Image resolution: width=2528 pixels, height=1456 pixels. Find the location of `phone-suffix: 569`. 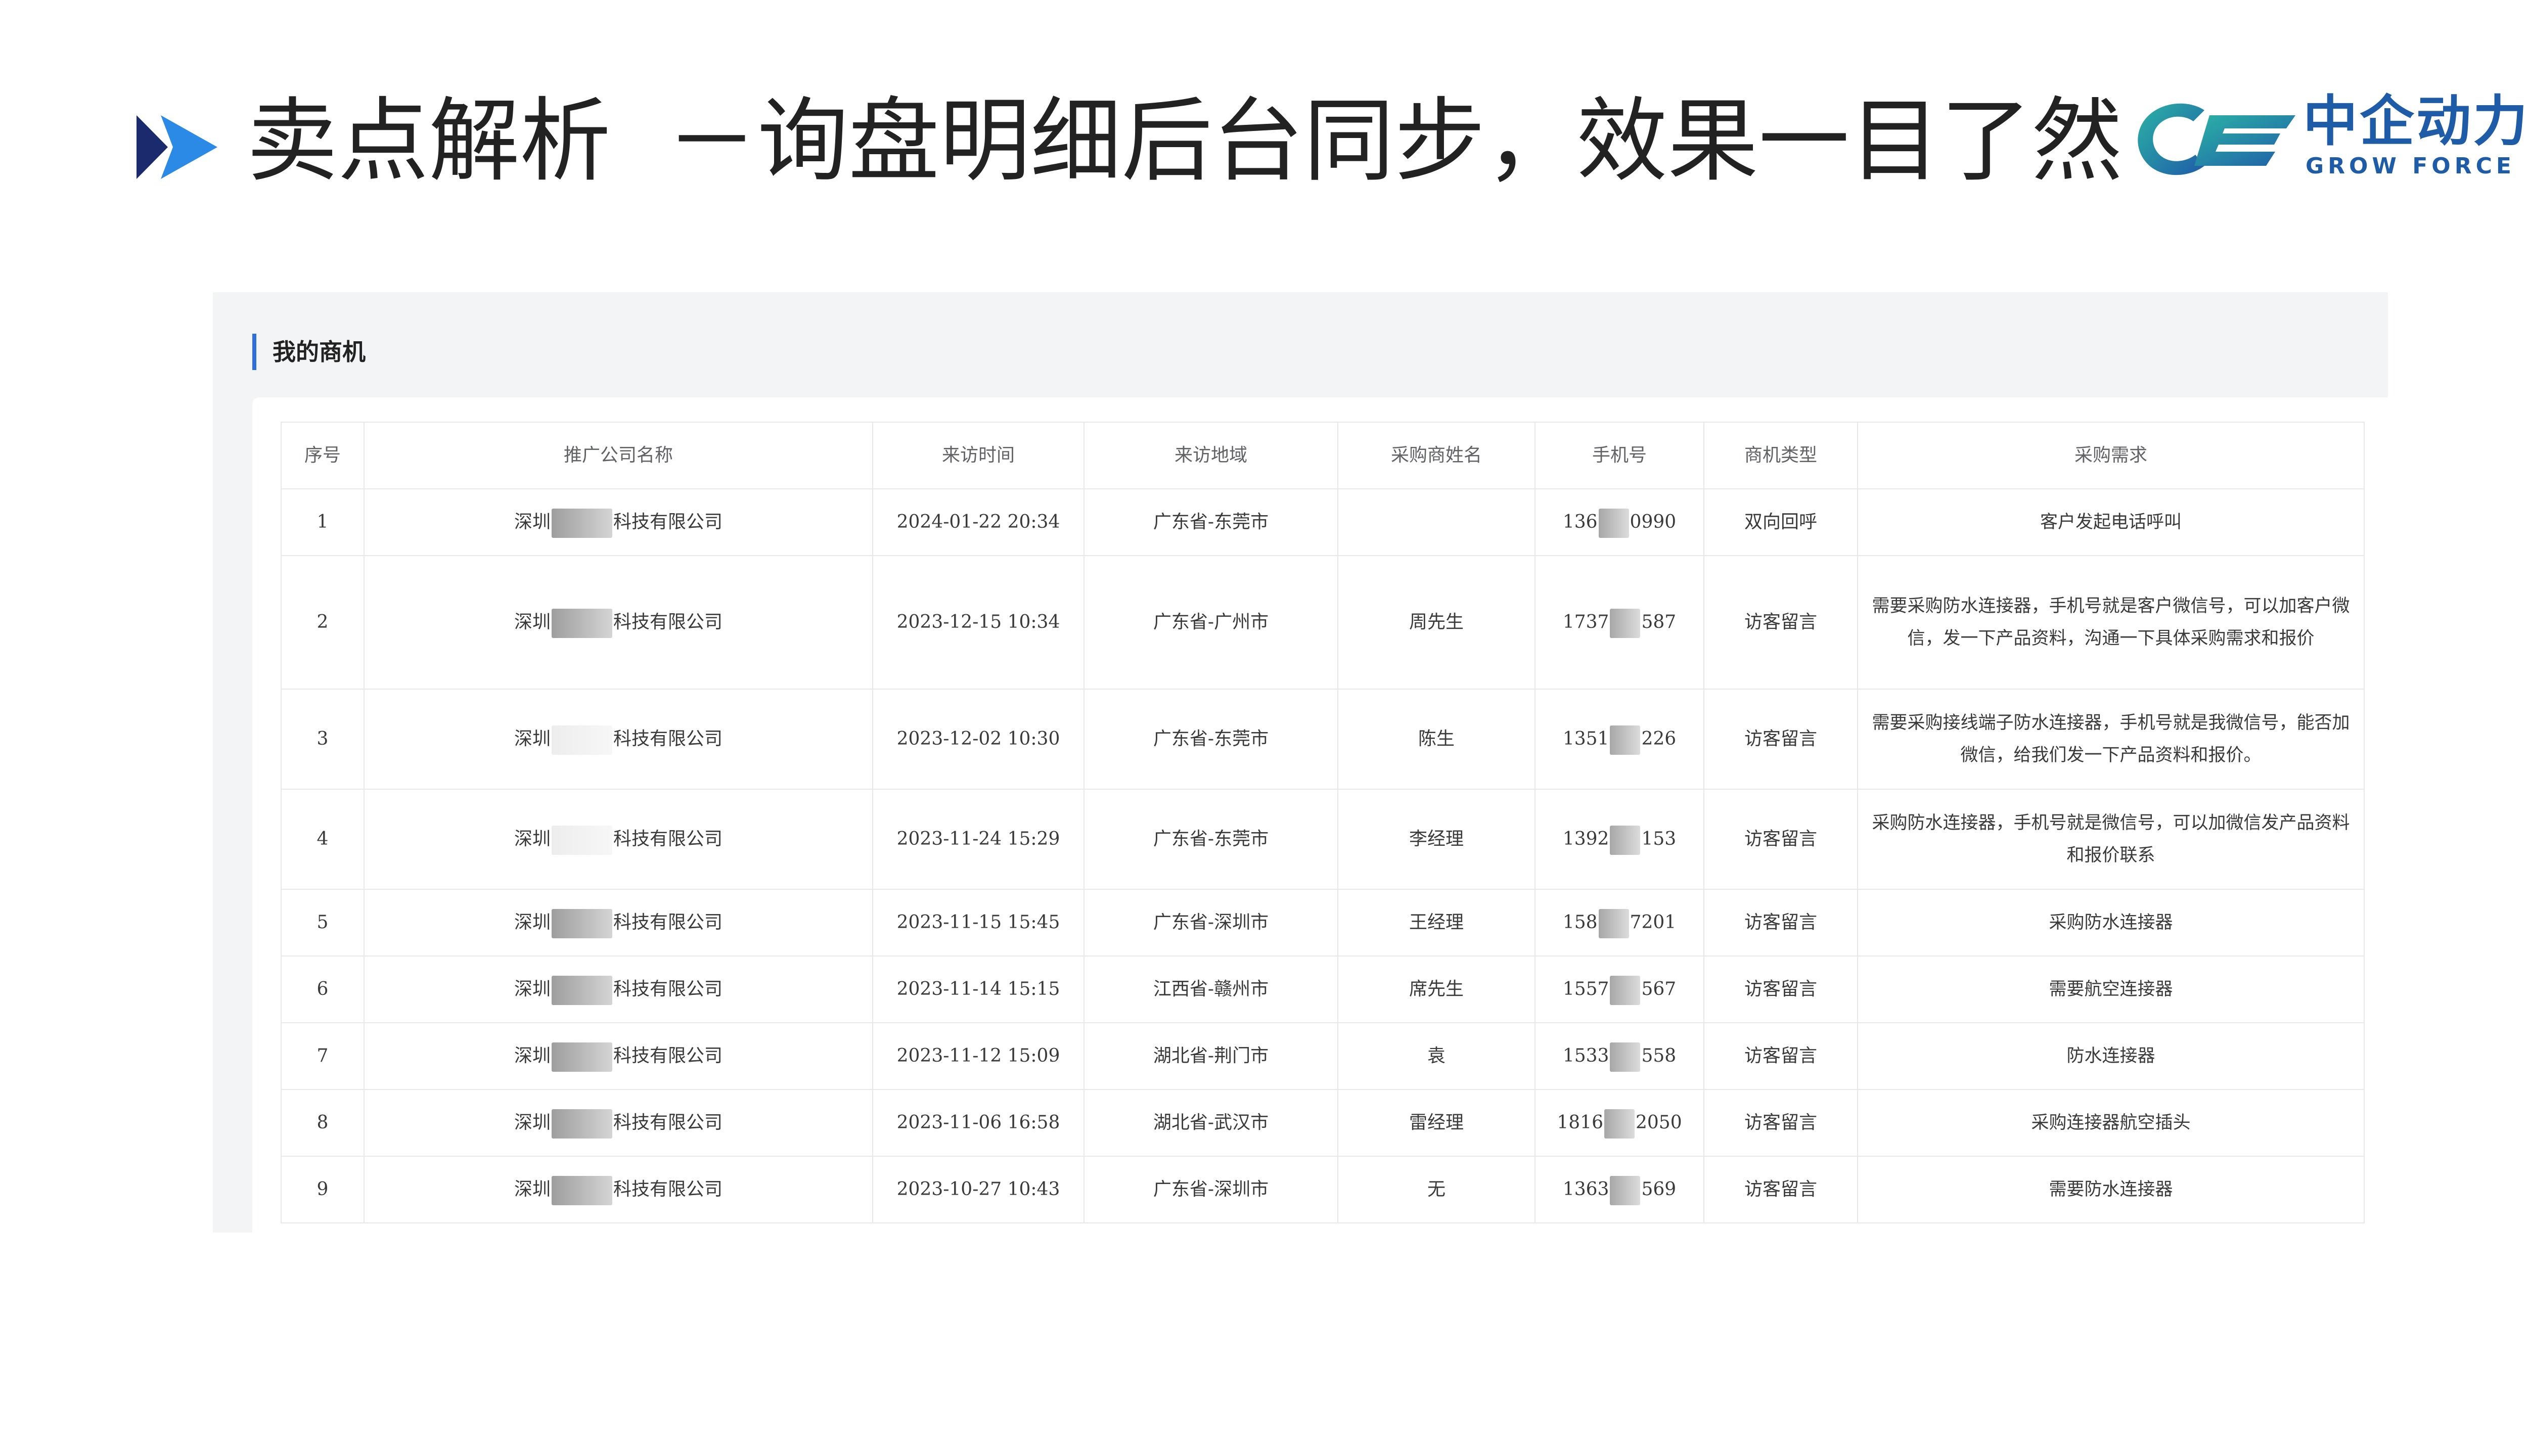

phone-suffix: 569 is located at coordinates (1659, 1189).